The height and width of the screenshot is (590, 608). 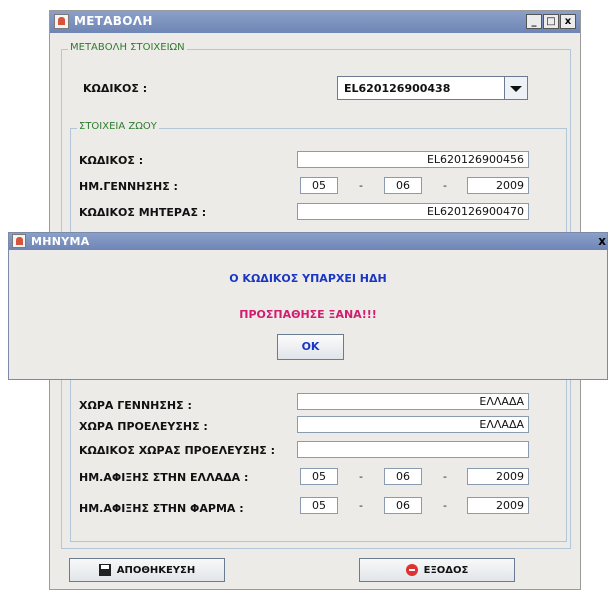 What do you see at coordinates (568, 21) in the screenshot?
I see `close-button: x` at bounding box center [568, 21].